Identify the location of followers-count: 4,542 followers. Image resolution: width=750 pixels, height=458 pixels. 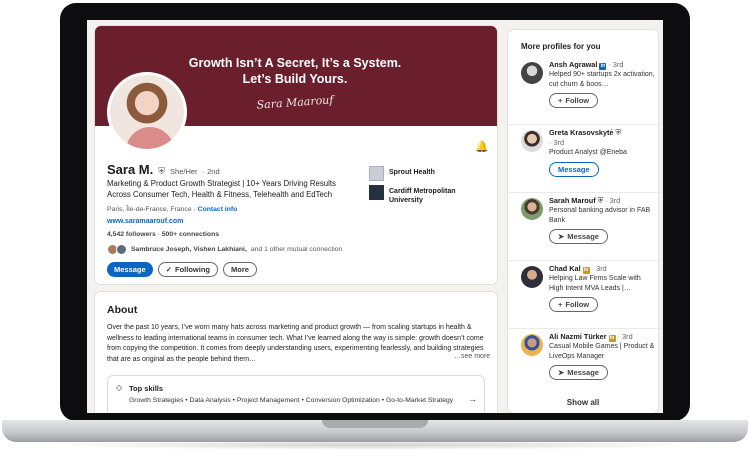
(131, 234).